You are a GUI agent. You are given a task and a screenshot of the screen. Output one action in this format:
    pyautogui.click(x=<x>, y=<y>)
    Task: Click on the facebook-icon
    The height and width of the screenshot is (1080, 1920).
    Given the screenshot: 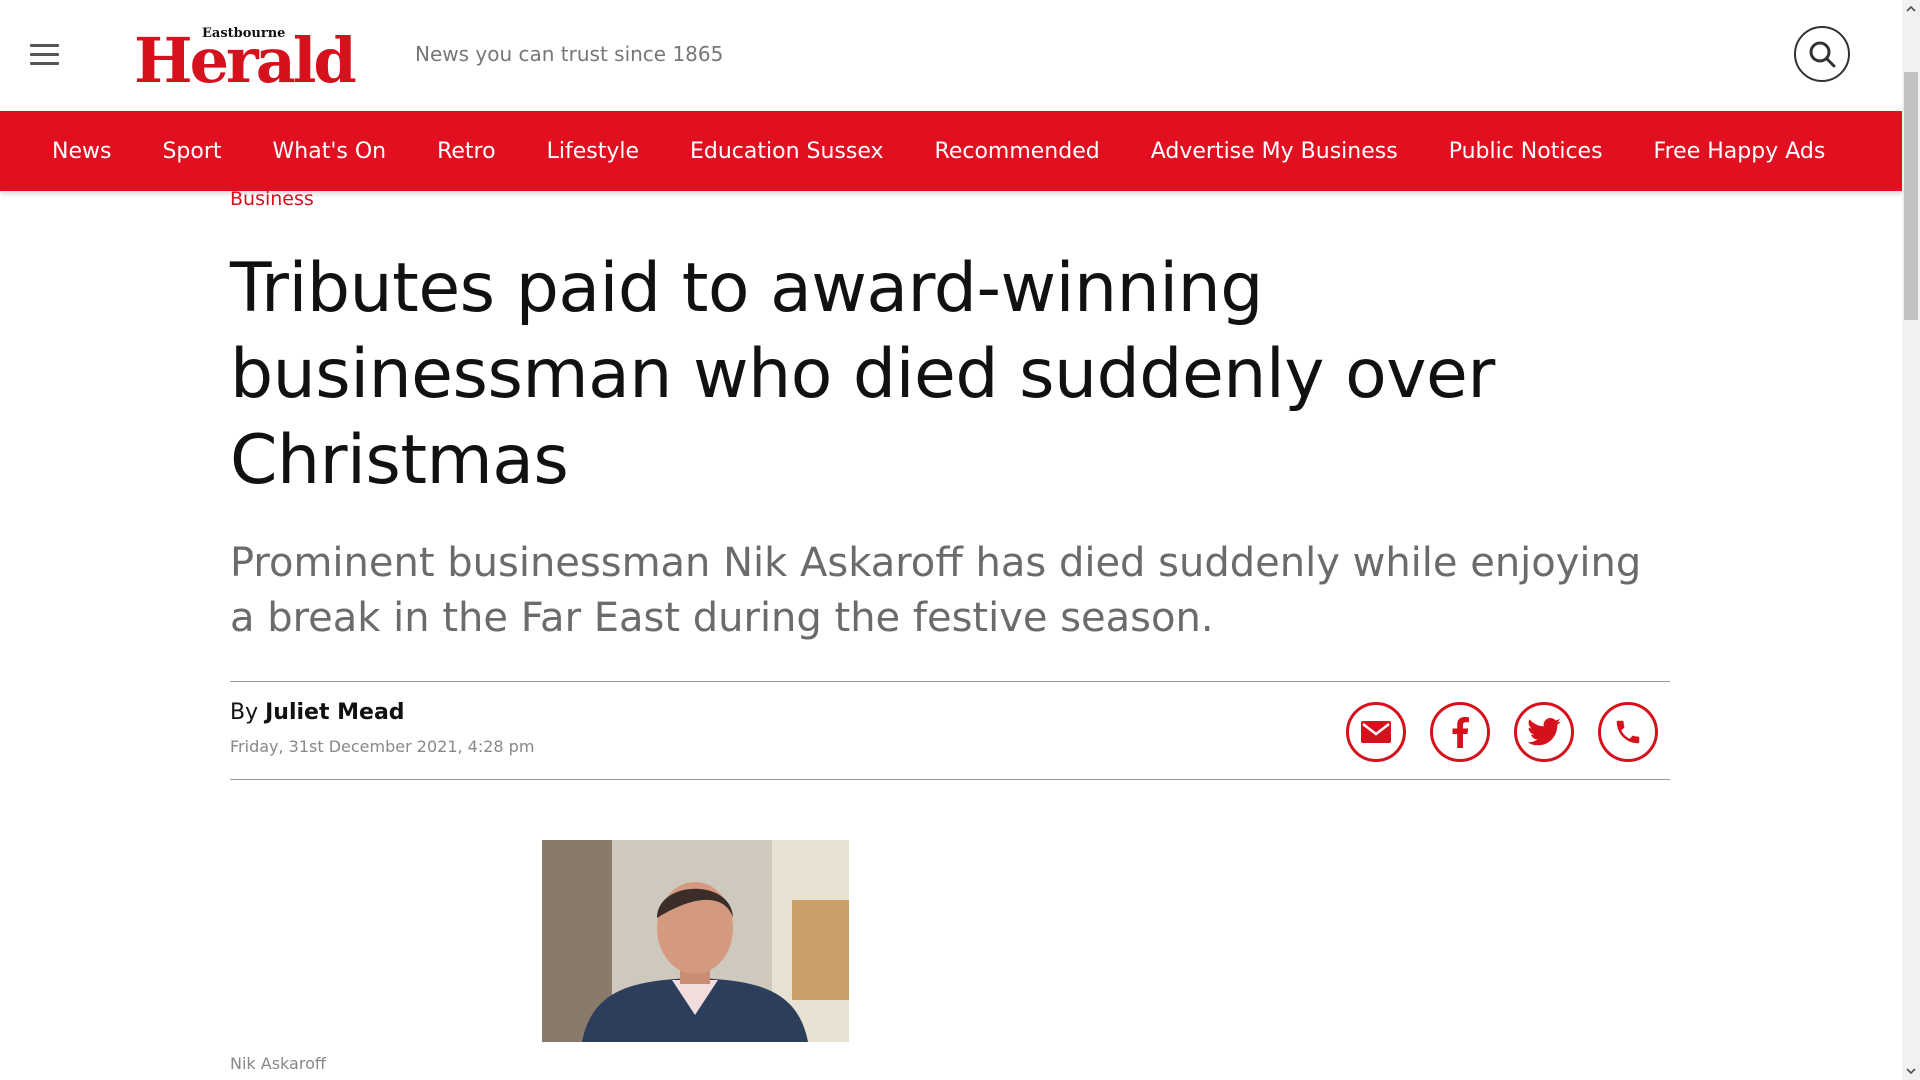 What is the action you would take?
    pyautogui.click(x=1460, y=732)
    